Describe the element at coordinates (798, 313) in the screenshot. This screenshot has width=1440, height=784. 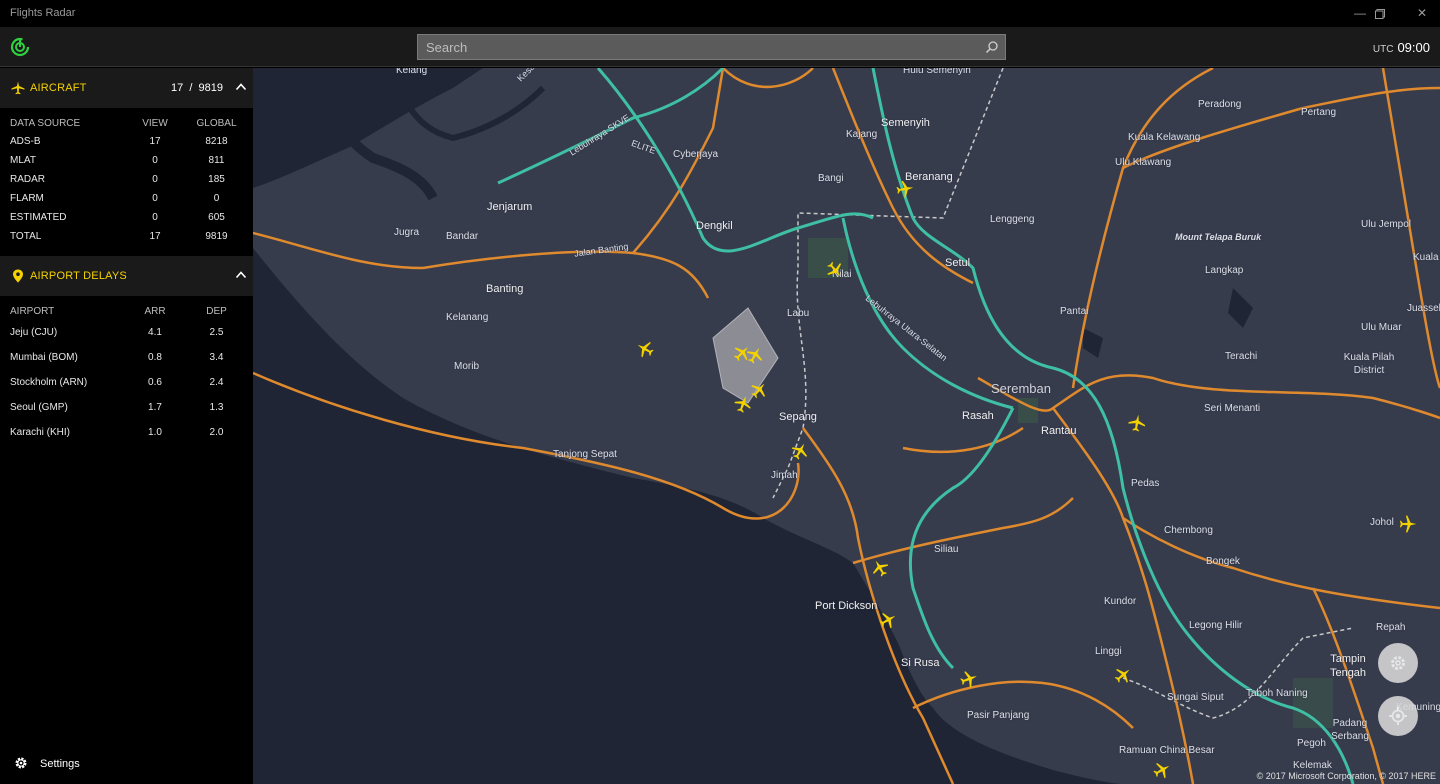
I see `place-label: Labu` at that location.